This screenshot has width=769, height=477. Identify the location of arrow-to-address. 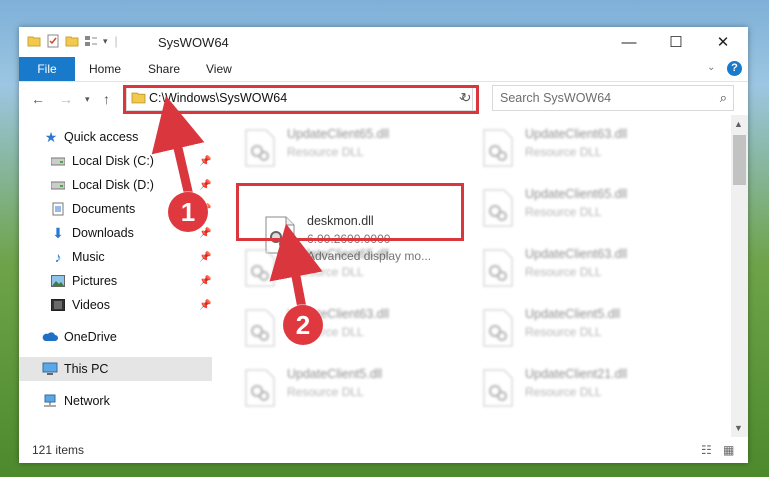
(178, 148).